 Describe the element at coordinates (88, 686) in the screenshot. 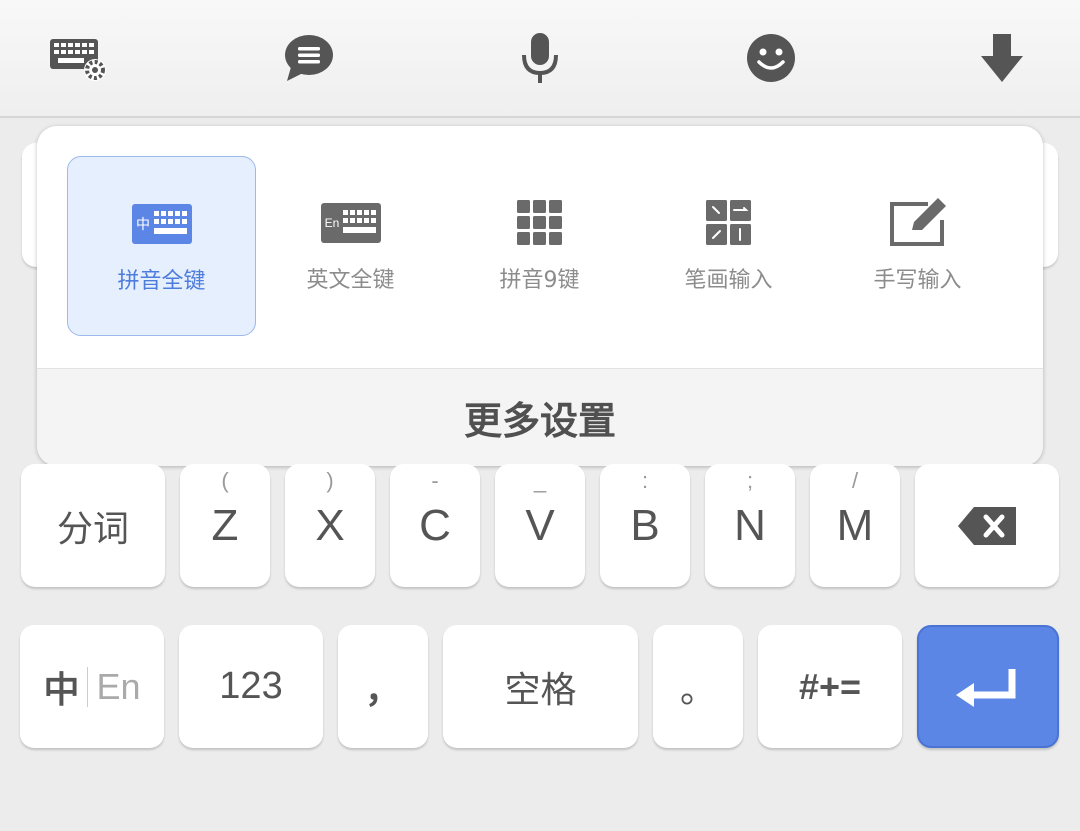

I see `language-divider` at that location.